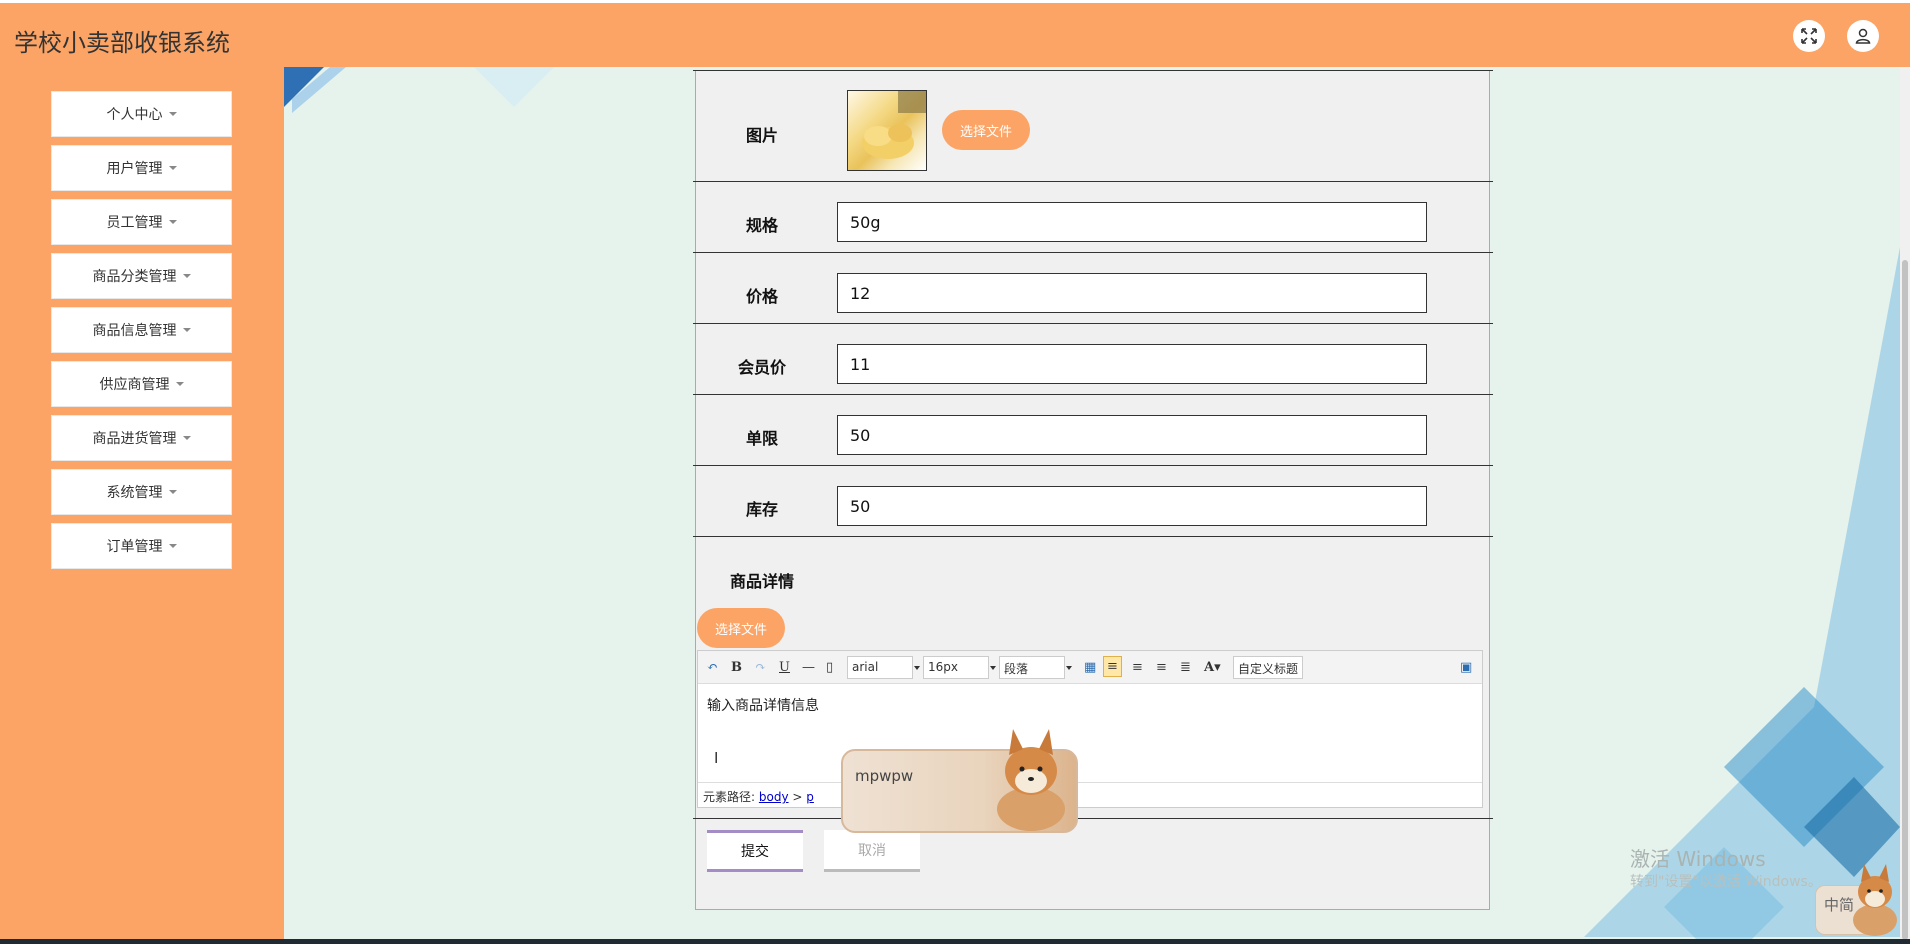  What do you see at coordinates (829, 667) in the screenshot?
I see `new-document-icon: ▯` at bounding box center [829, 667].